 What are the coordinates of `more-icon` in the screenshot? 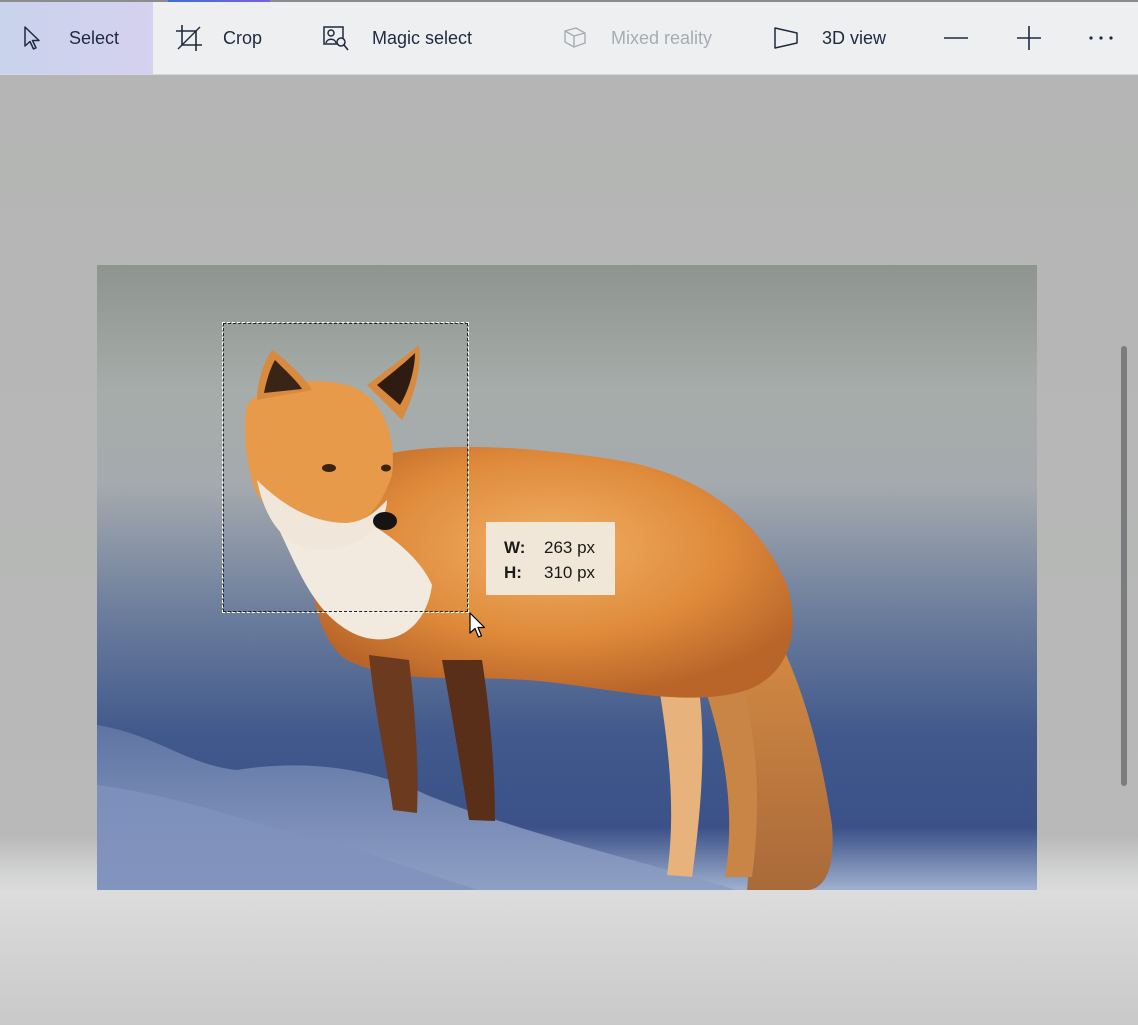 It's located at (1101, 38).